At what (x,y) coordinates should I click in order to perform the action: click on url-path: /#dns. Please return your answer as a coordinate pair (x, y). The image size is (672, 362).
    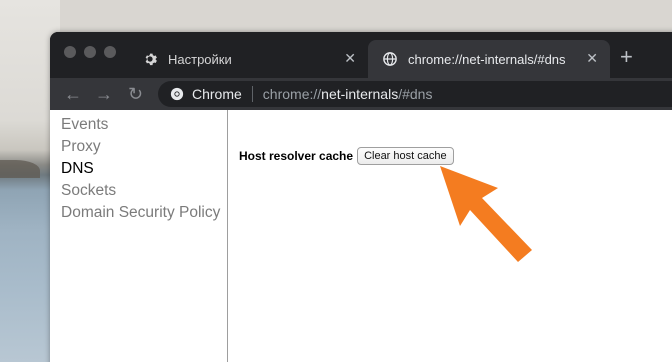
    Looking at the image, I should click on (415, 94).